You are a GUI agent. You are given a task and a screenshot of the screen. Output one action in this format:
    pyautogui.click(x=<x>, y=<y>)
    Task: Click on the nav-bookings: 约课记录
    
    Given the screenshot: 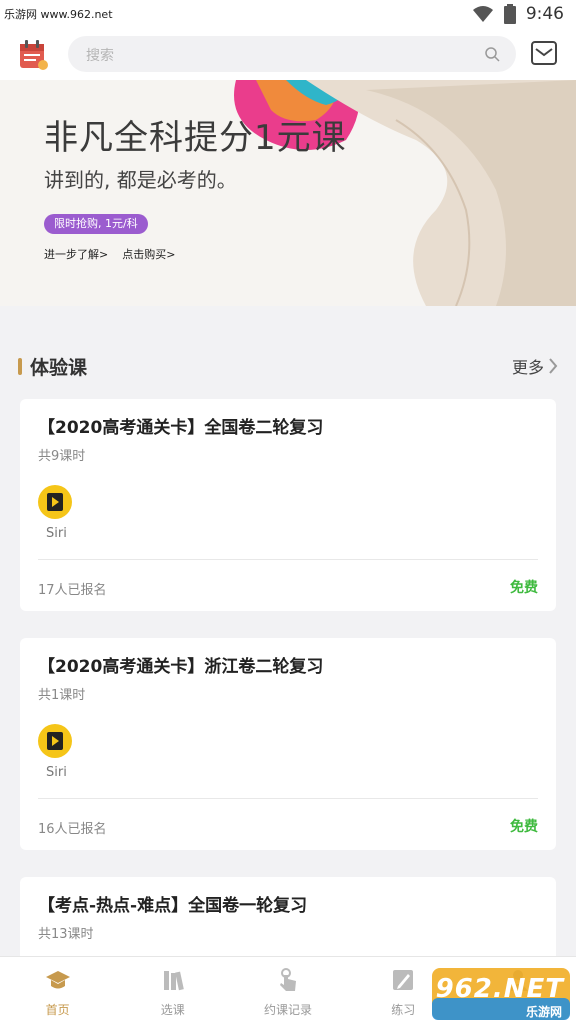 What is the action you would take?
    pyautogui.click(x=287, y=990)
    